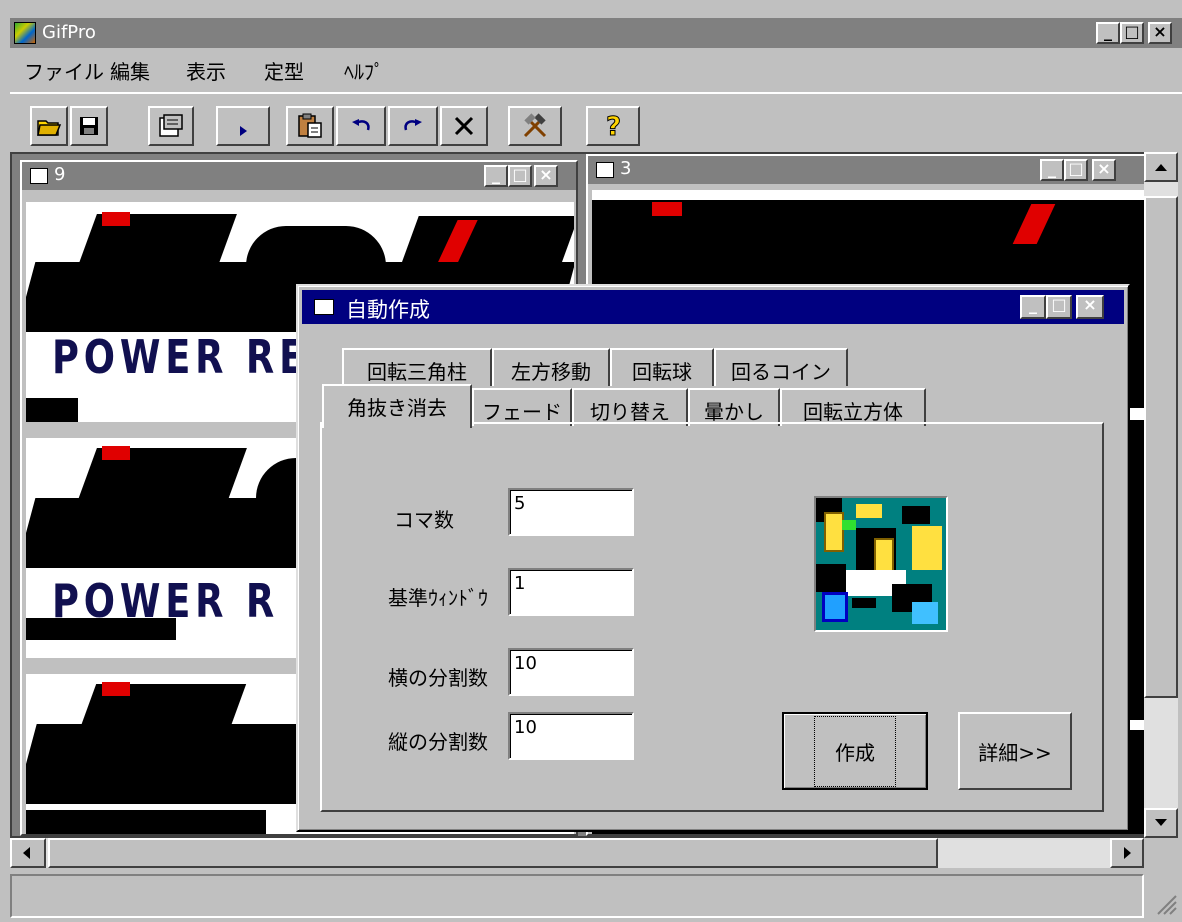 The image size is (1182, 922). Describe the element at coordinates (324, 307) in the screenshot. I see `dialog-icon` at that location.